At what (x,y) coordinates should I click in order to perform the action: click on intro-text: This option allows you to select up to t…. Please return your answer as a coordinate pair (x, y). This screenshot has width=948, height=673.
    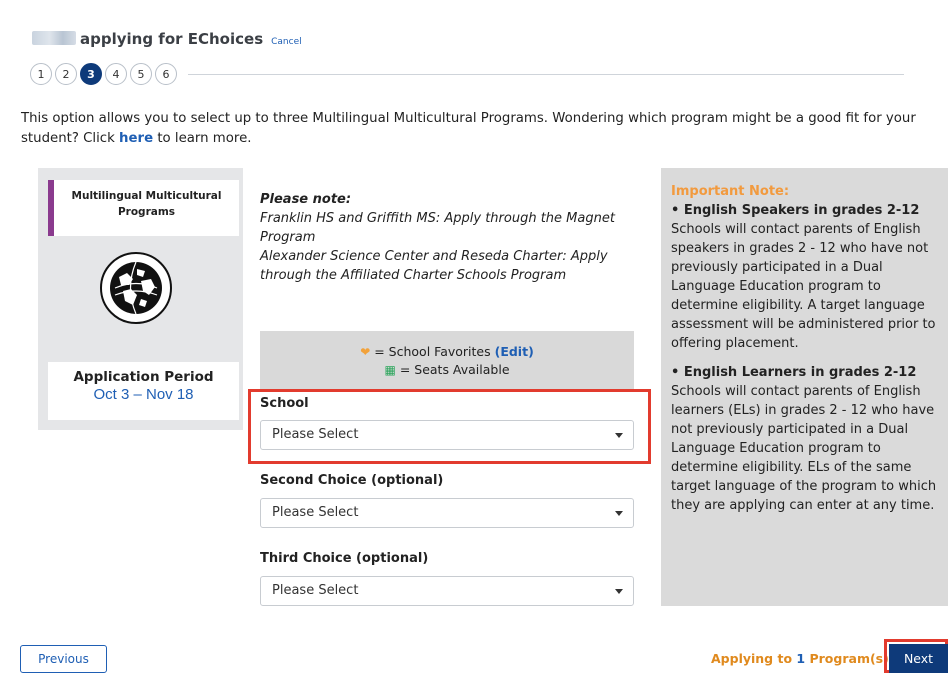
    Looking at the image, I should click on (471, 129).